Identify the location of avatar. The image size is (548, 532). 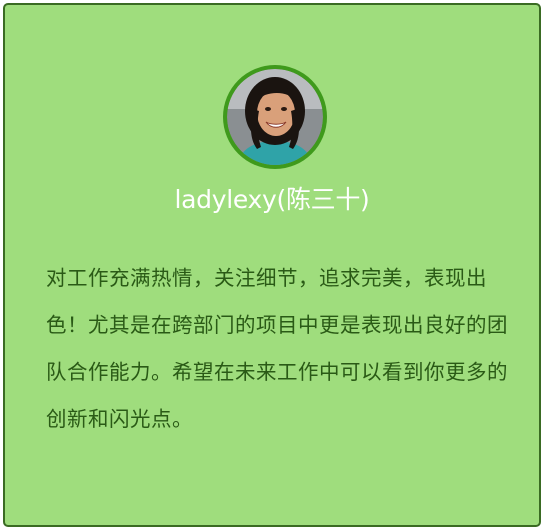
(275, 117).